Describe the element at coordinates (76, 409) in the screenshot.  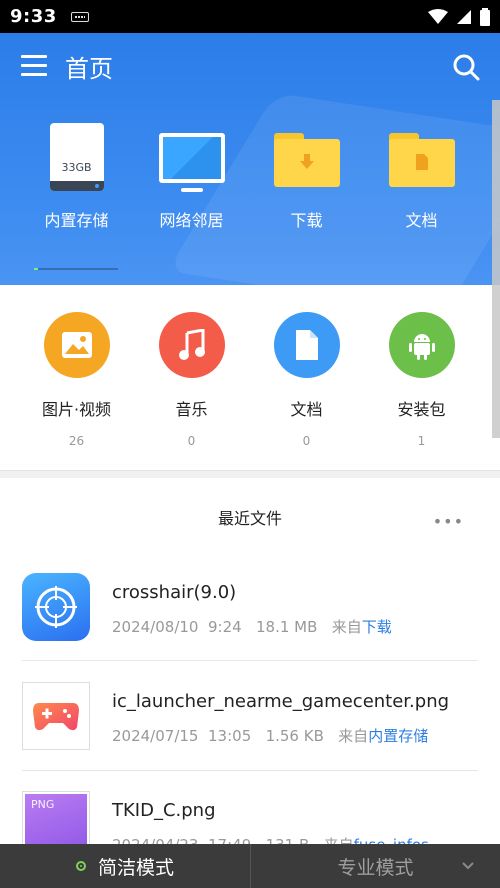
I see `category-name: 图片·视频` at that location.